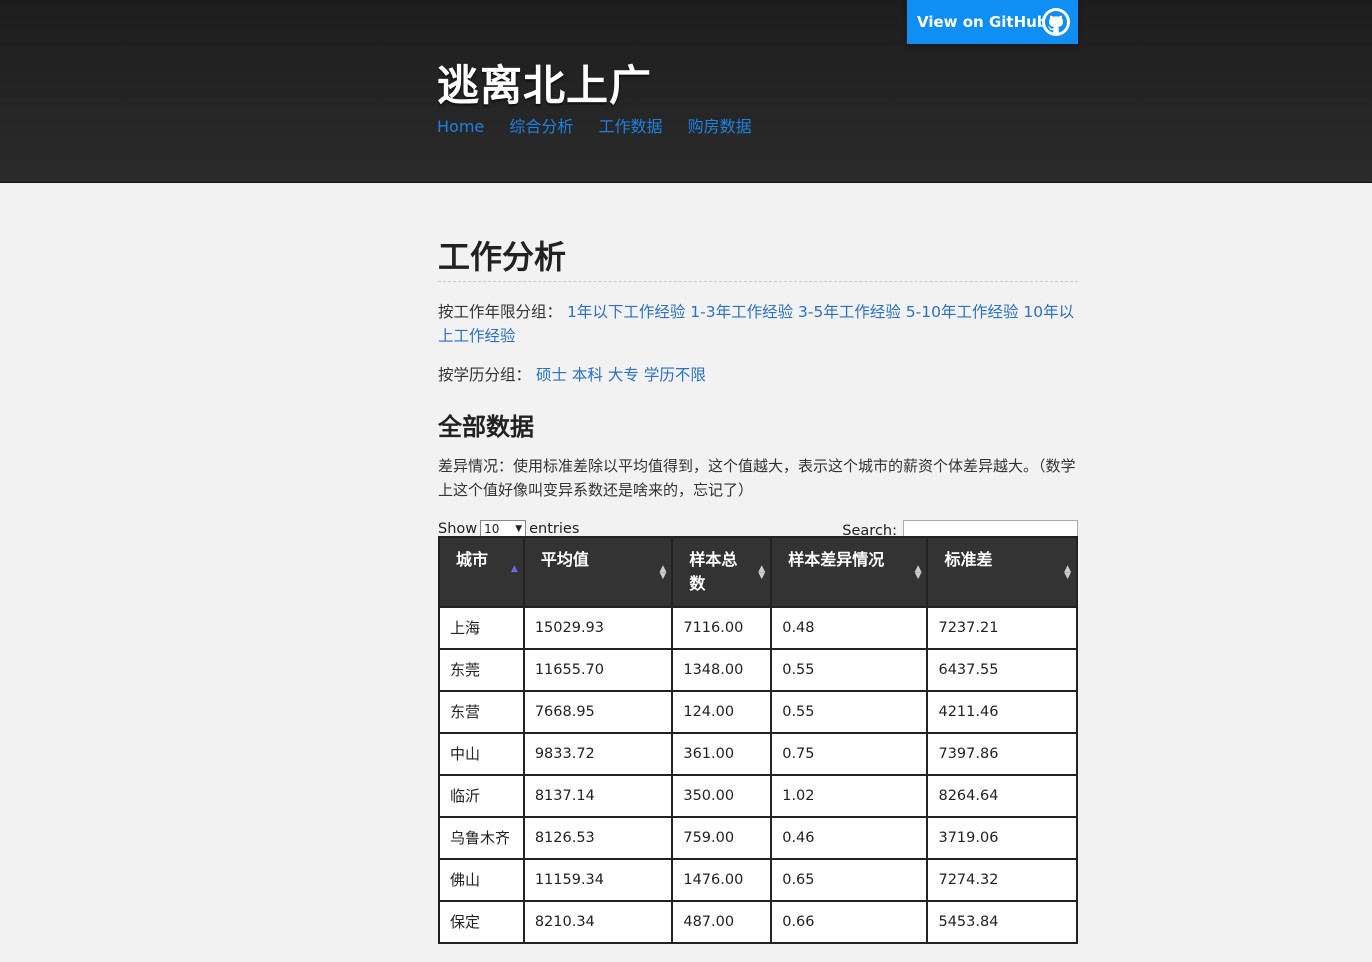  What do you see at coordinates (722, 922) in the screenshot?
I see `table-cell: 487.00` at bounding box center [722, 922].